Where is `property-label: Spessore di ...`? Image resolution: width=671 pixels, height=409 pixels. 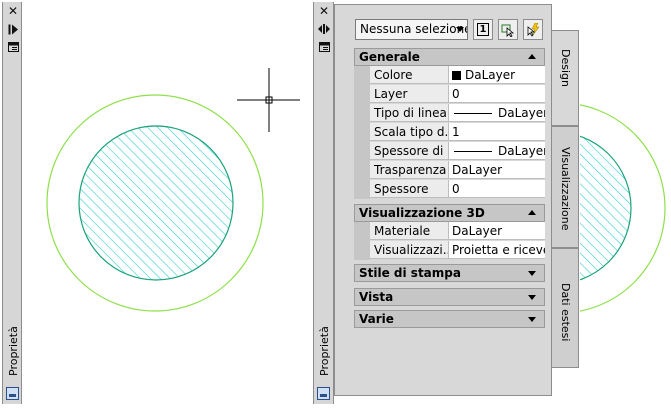 property-label: Spessore di ... is located at coordinates (409, 151).